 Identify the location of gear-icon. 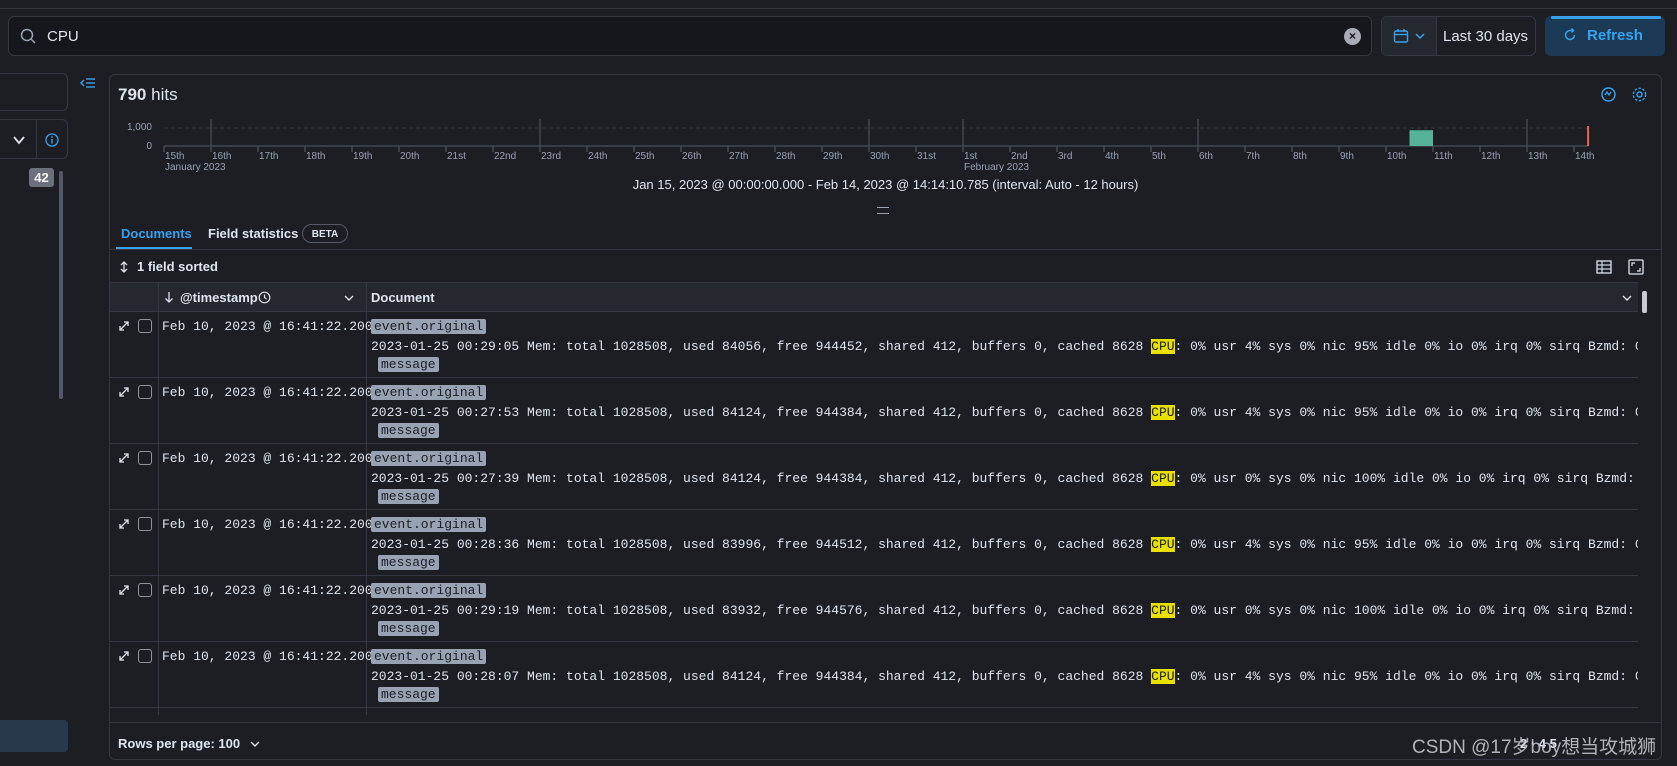
(1639, 94).